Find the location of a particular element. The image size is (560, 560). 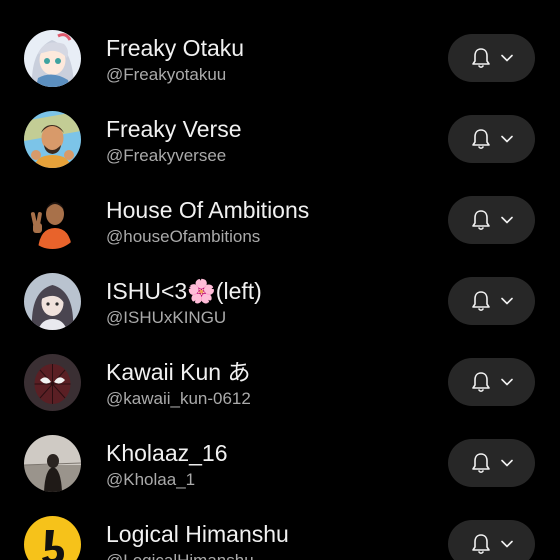

girl-by-sea-avatar-icon is located at coordinates (52, 463).